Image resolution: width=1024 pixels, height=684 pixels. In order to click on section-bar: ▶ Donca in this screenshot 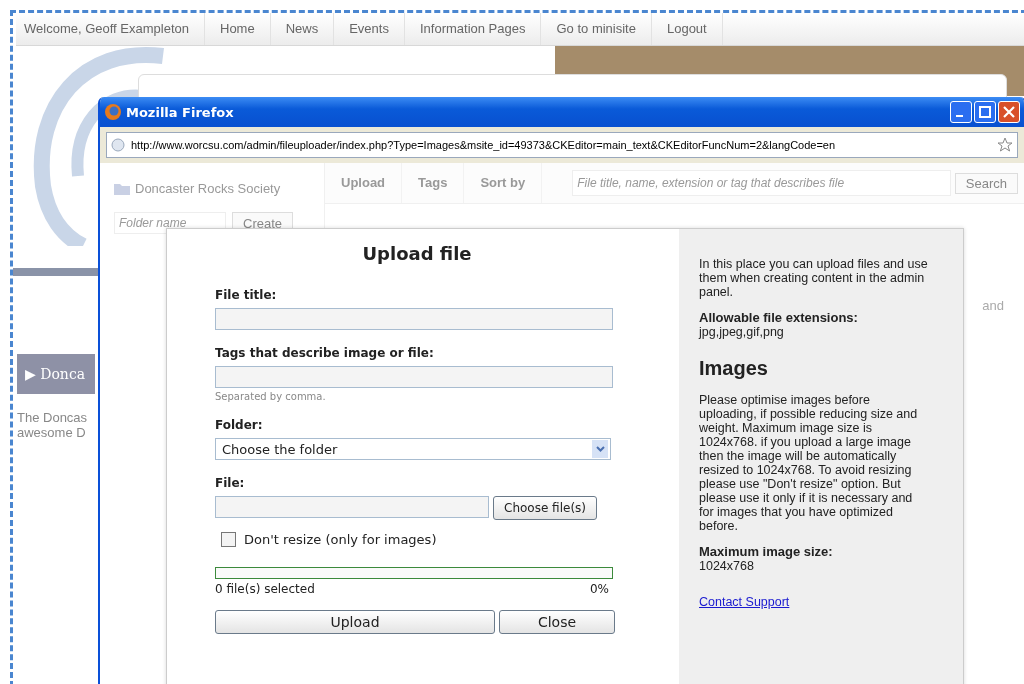, I will do `click(56, 374)`.